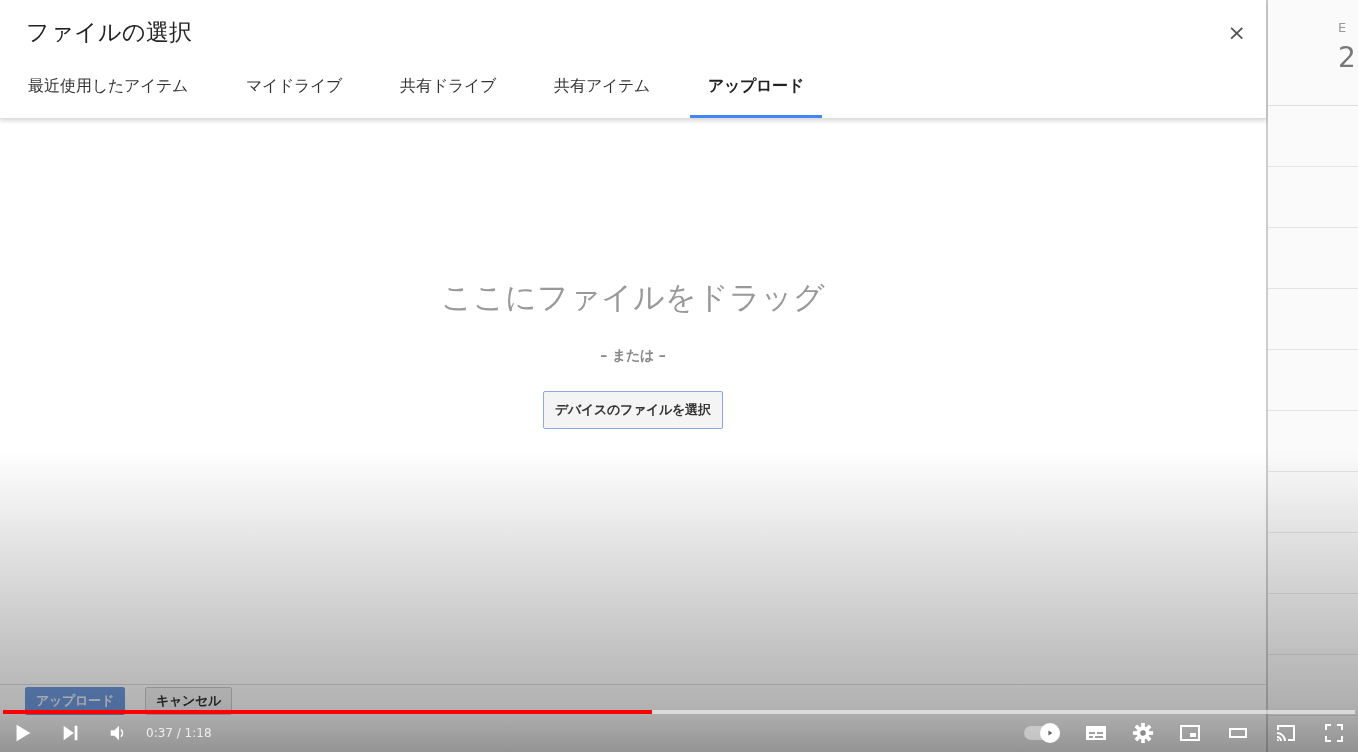 Image resolution: width=1358 pixels, height=752 pixels. Describe the element at coordinates (1334, 733) in the screenshot. I see `fullscreen-icon` at that location.